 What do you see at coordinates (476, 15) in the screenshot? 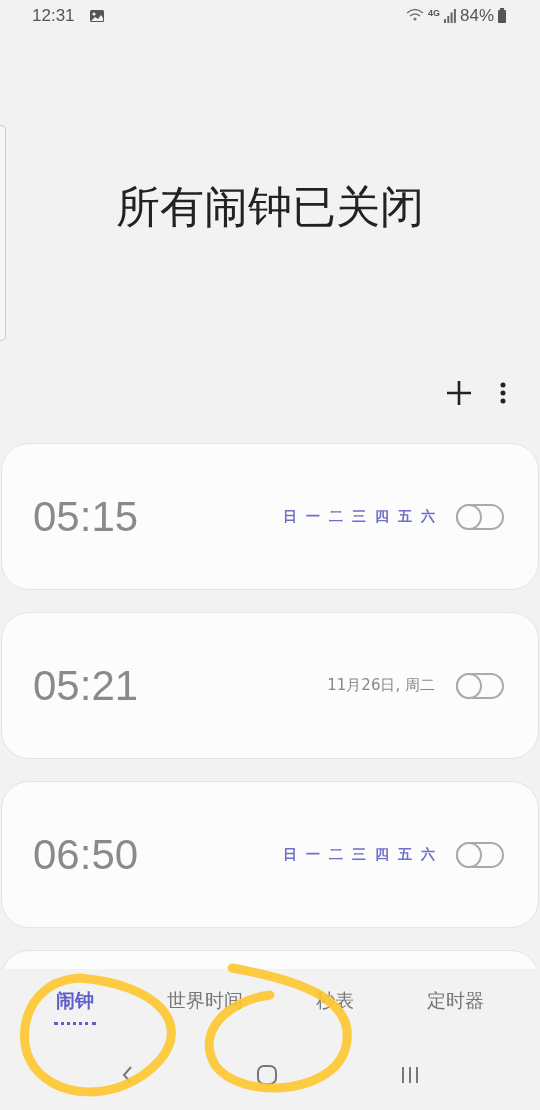
I see `battery-percentage: 84%` at bounding box center [476, 15].